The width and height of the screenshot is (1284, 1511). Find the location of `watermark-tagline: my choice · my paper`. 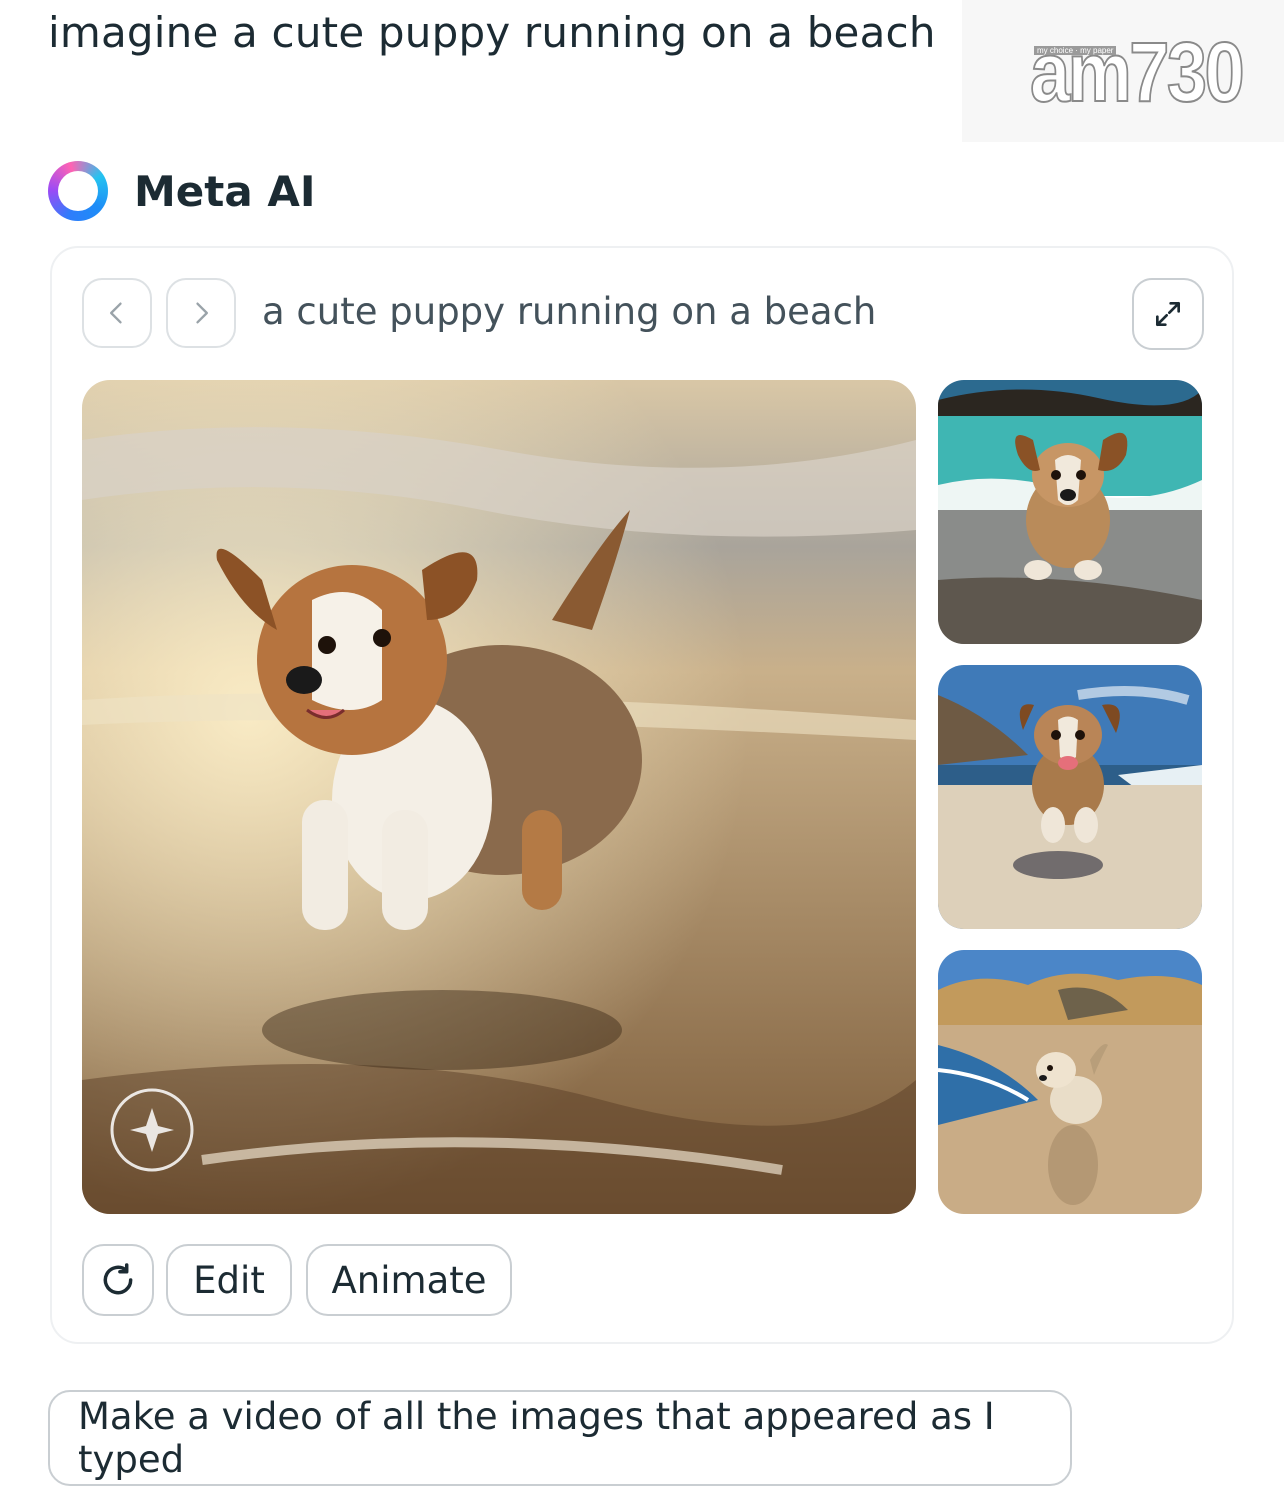

watermark-tagline: my choice · my paper is located at coordinates (1075, 50).